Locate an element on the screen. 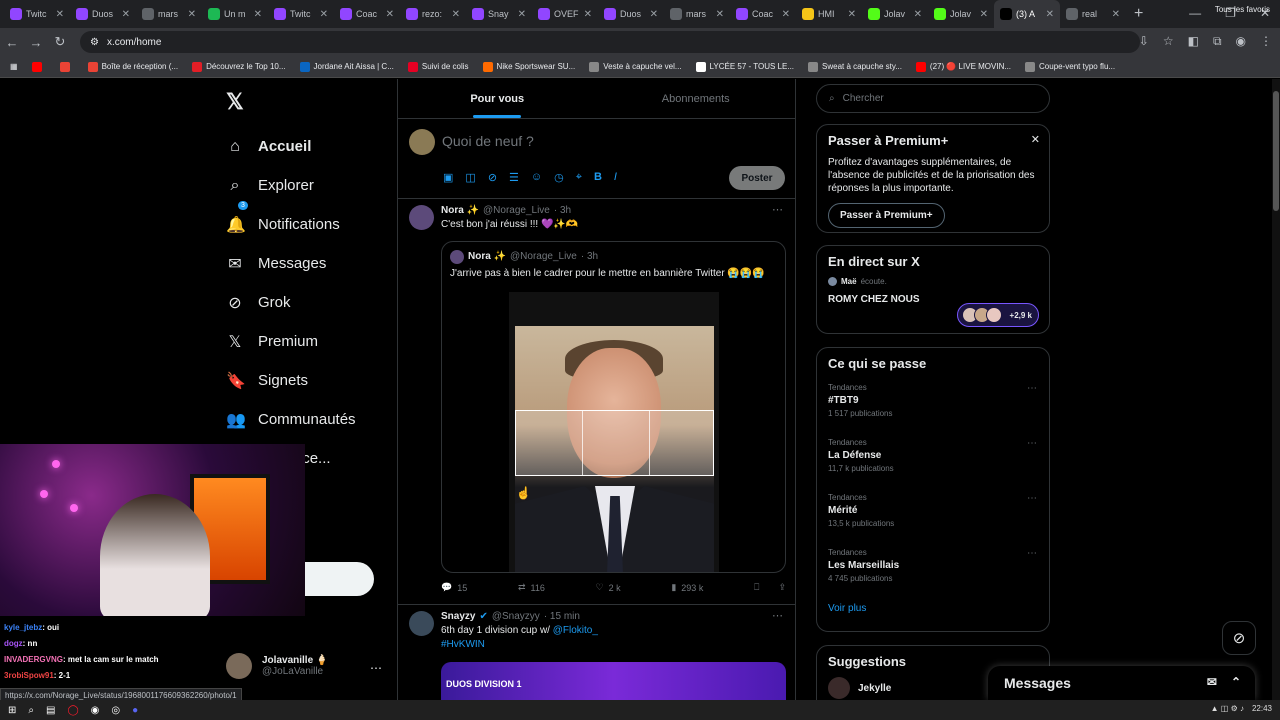 The height and width of the screenshot is (720, 1280). sidebar-item-x-premium: 𝕏 Premium is located at coordinates (291, 341).